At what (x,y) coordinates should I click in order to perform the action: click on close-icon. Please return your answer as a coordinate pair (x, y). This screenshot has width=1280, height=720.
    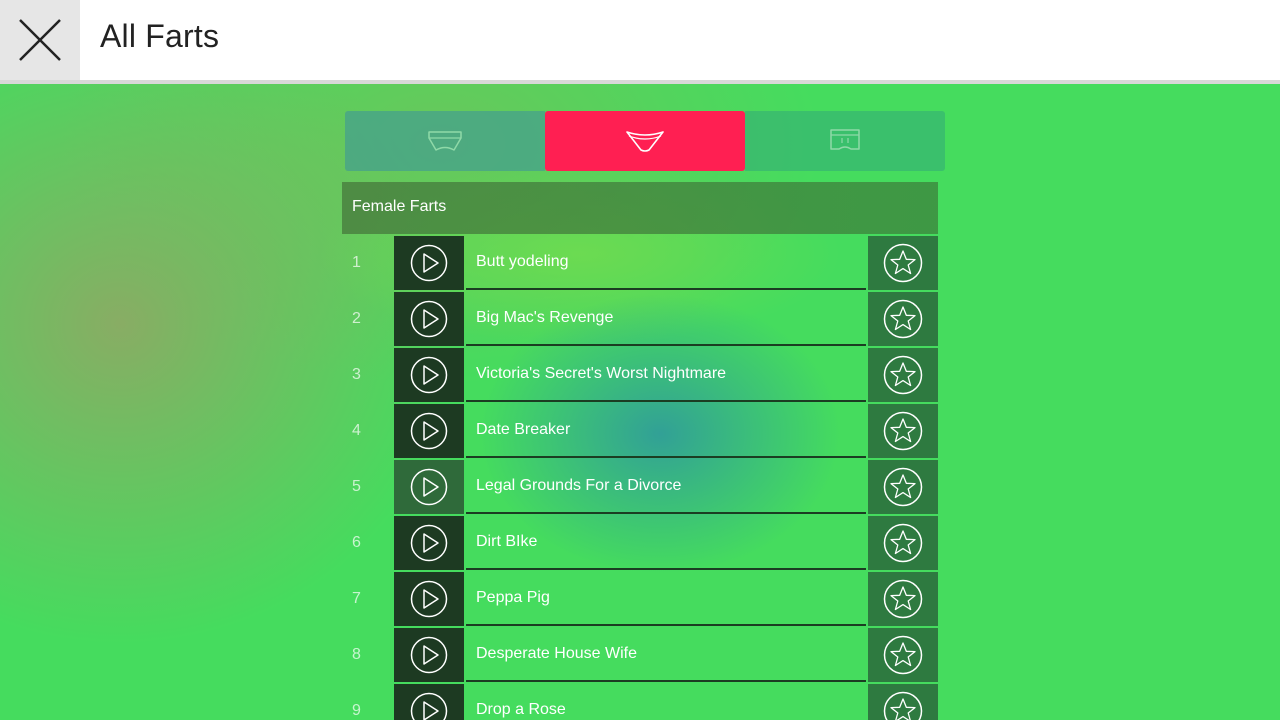
    Looking at the image, I should click on (40, 40).